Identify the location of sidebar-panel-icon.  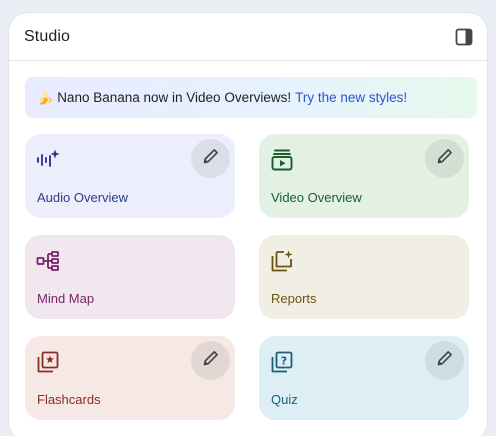
(464, 37).